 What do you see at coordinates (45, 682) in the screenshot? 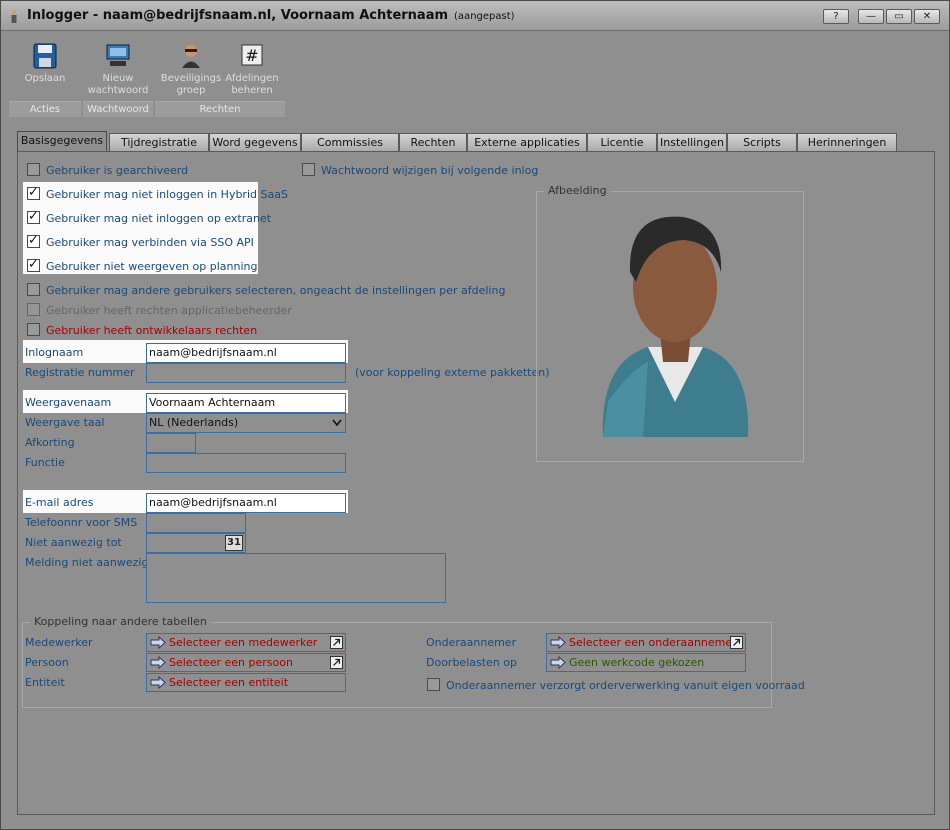
I see `entiteit-label: Entiteit` at bounding box center [45, 682].